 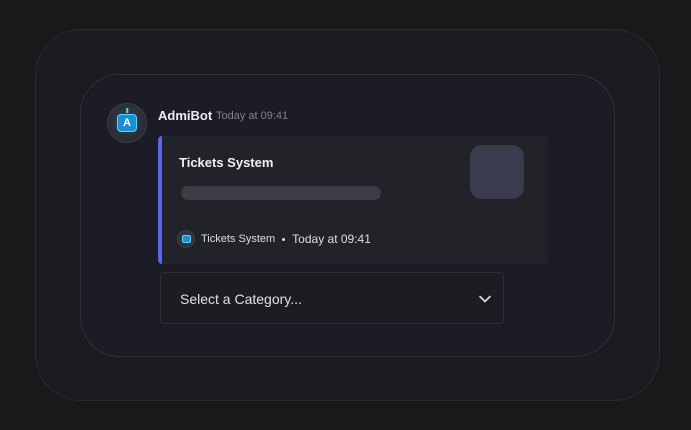 What do you see at coordinates (281, 193) in the screenshot?
I see `embed-description-placeholder` at bounding box center [281, 193].